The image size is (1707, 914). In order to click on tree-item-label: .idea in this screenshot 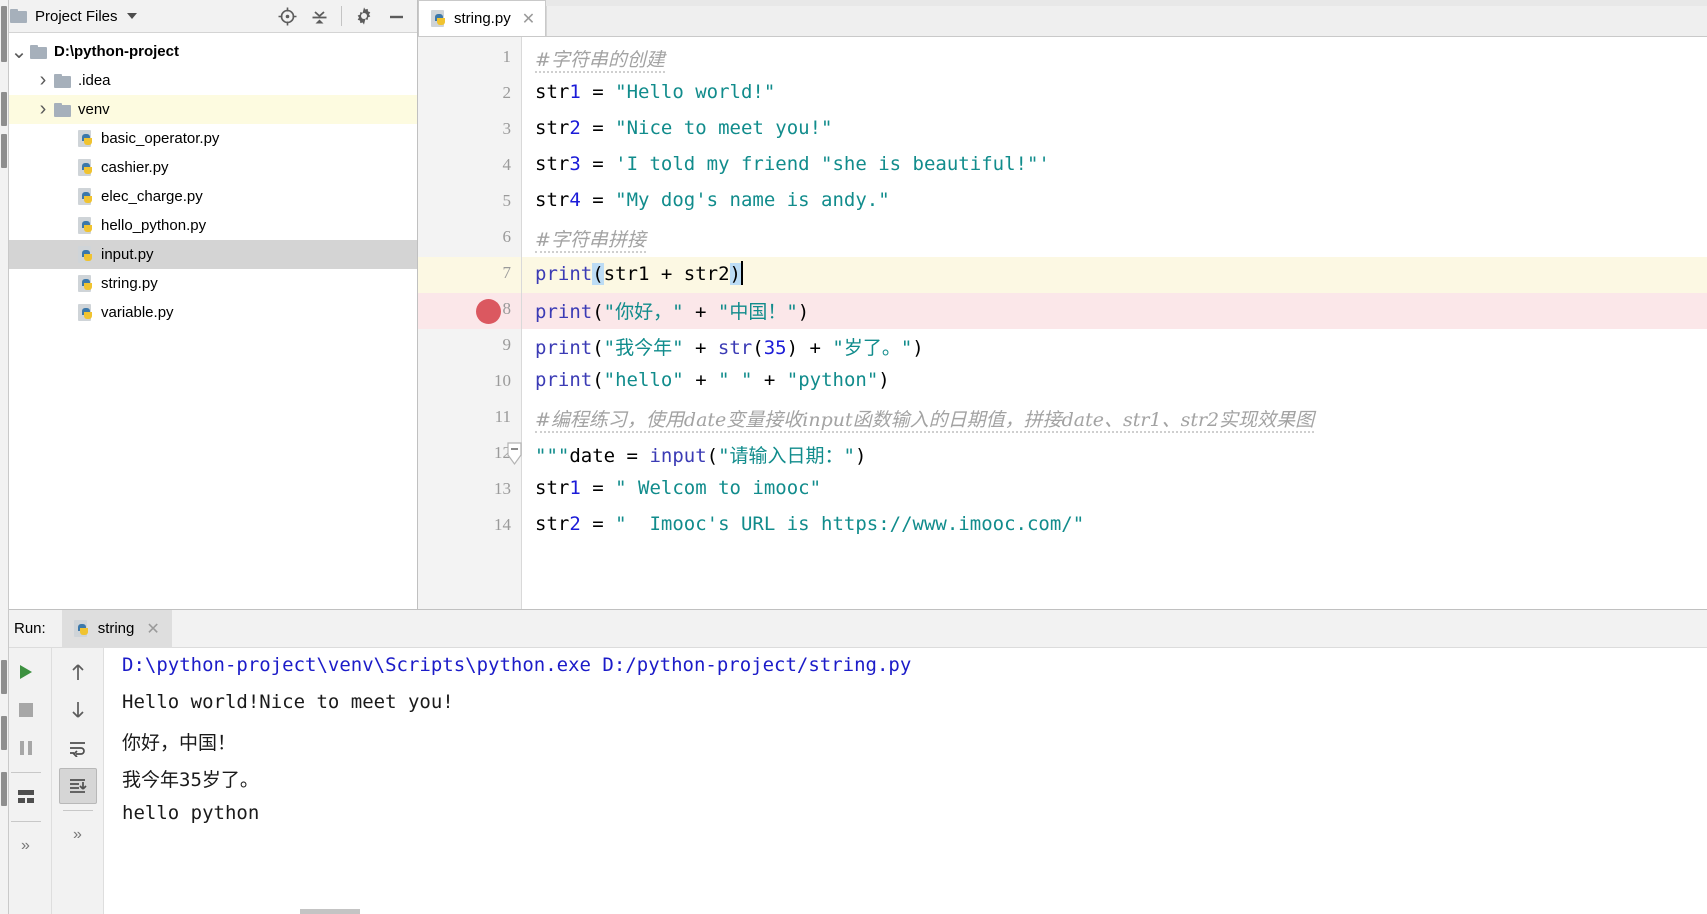, I will do `click(94, 80)`.